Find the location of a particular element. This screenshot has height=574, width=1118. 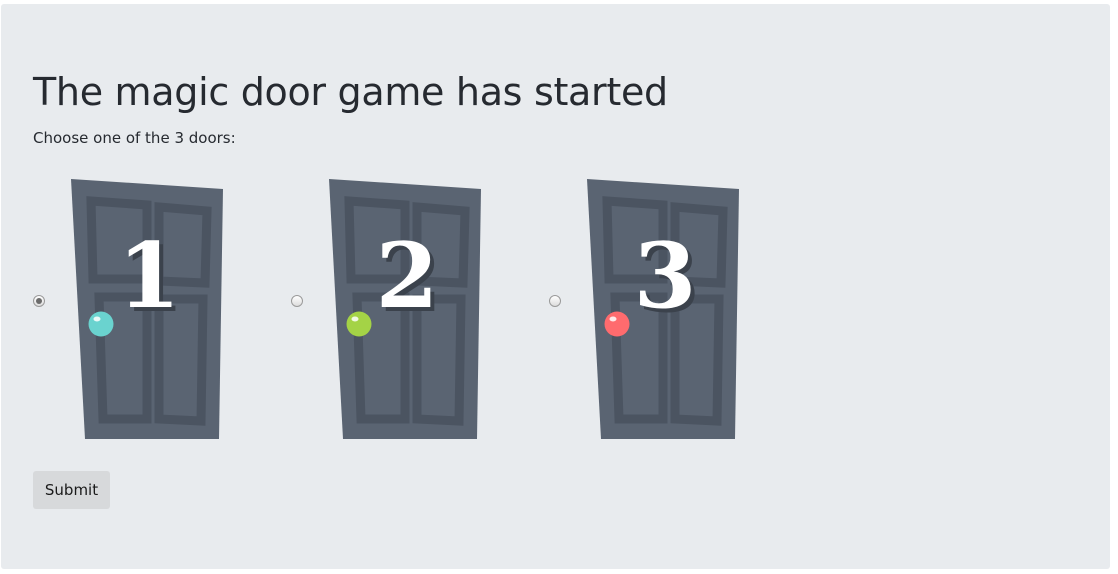

door-2-knob-icon is located at coordinates (359, 324).